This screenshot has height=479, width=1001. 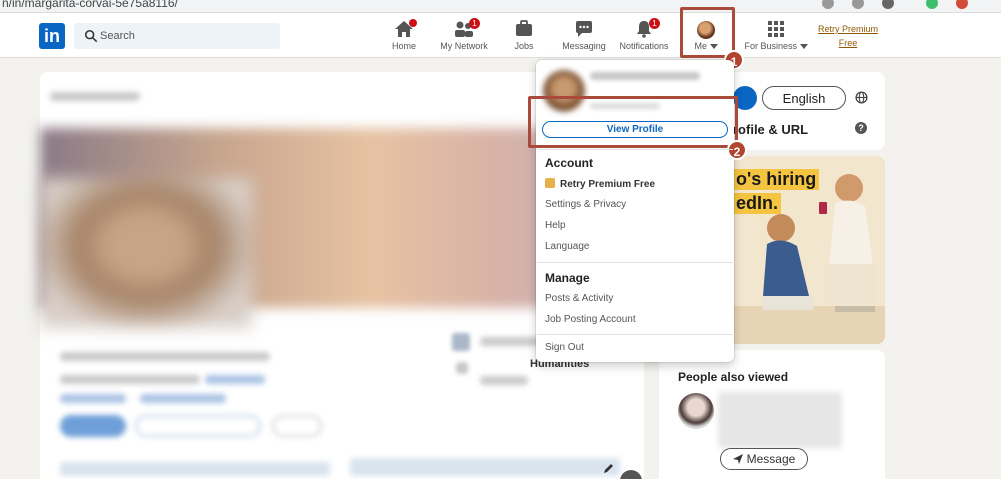 I want to click on notification-dot, so click(x=413, y=23).